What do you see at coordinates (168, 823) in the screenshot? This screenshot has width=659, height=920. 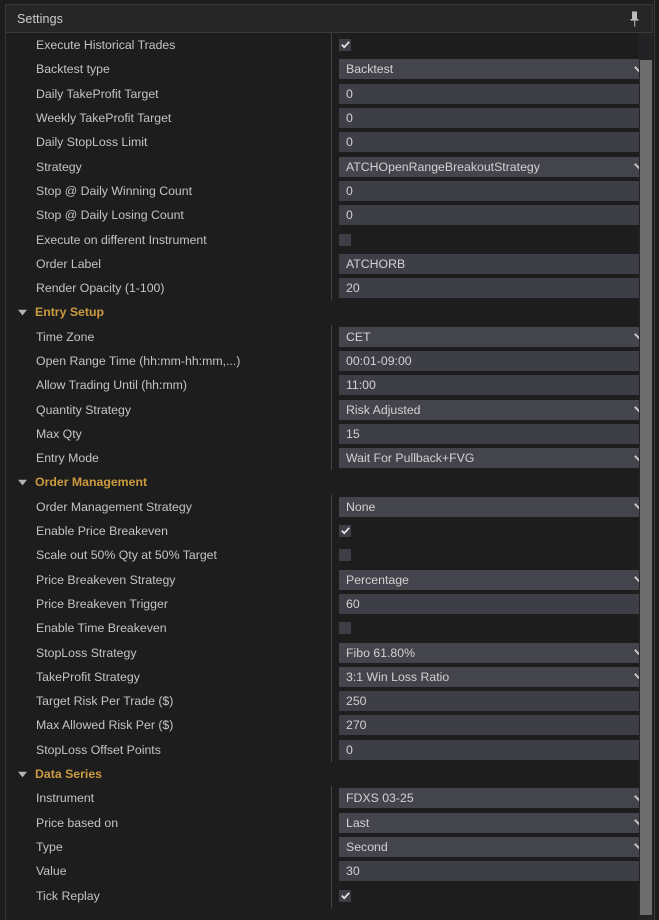 I see `row-label-price-based-on: Price based on` at bounding box center [168, 823].